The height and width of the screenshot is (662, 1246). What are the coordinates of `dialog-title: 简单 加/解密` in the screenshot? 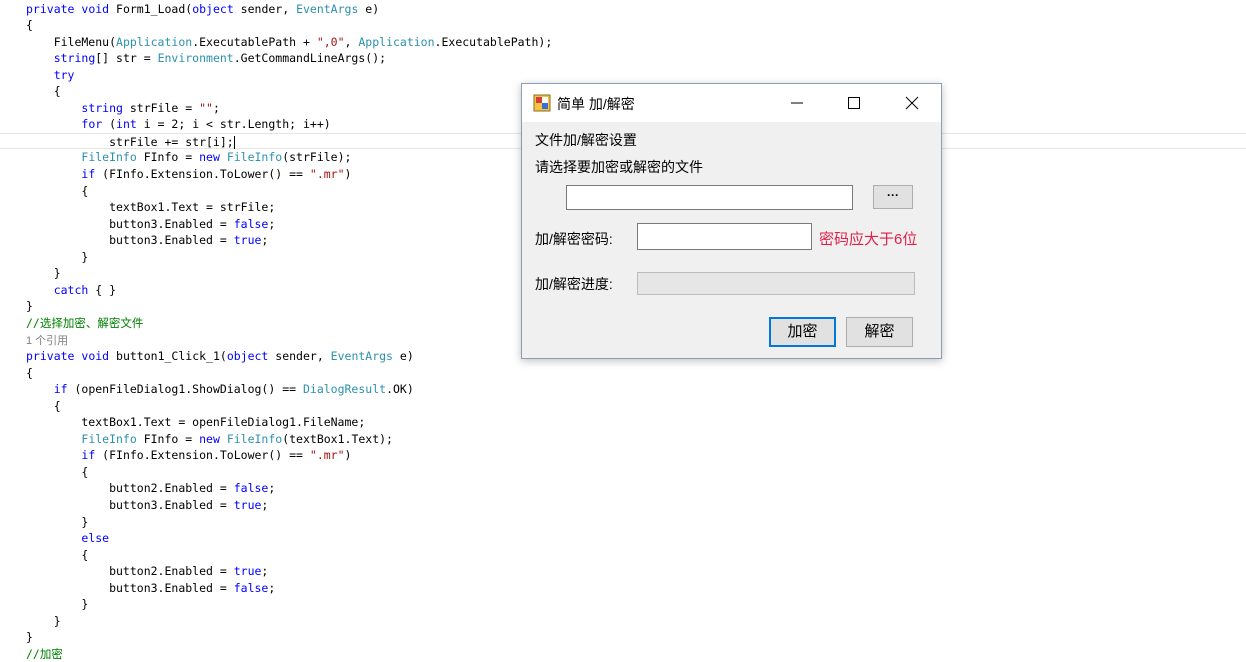 It's located at (596, 104).